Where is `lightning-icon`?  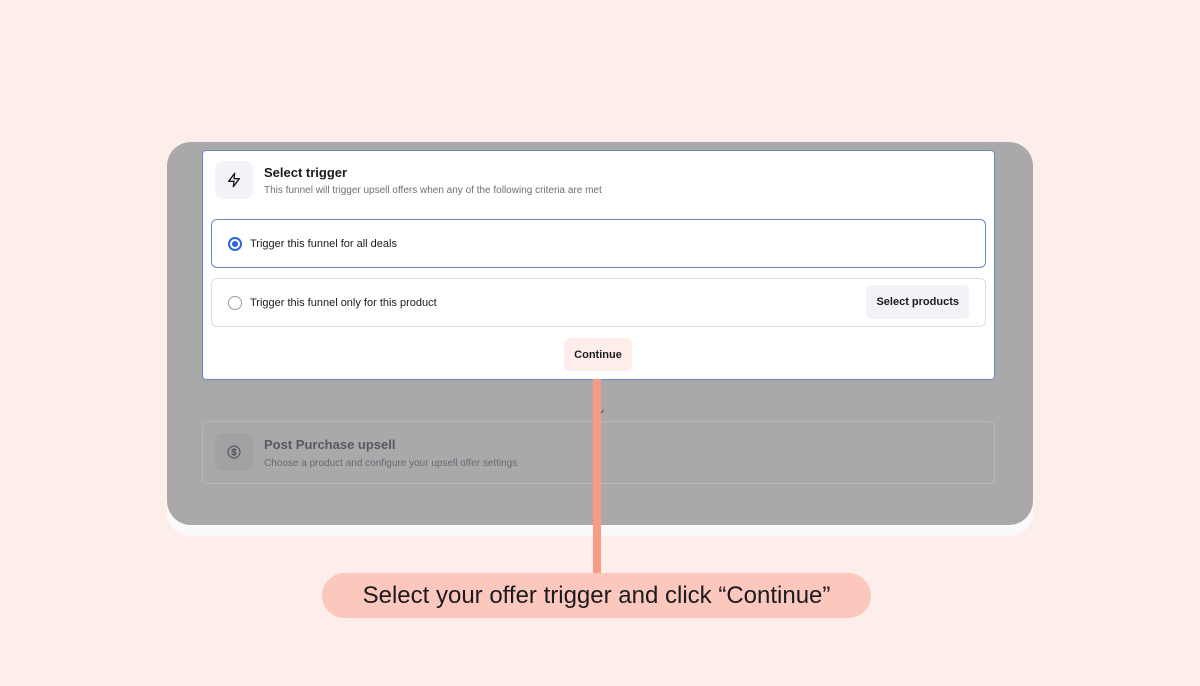 lightning-icon is located at coordinates (234, 180).